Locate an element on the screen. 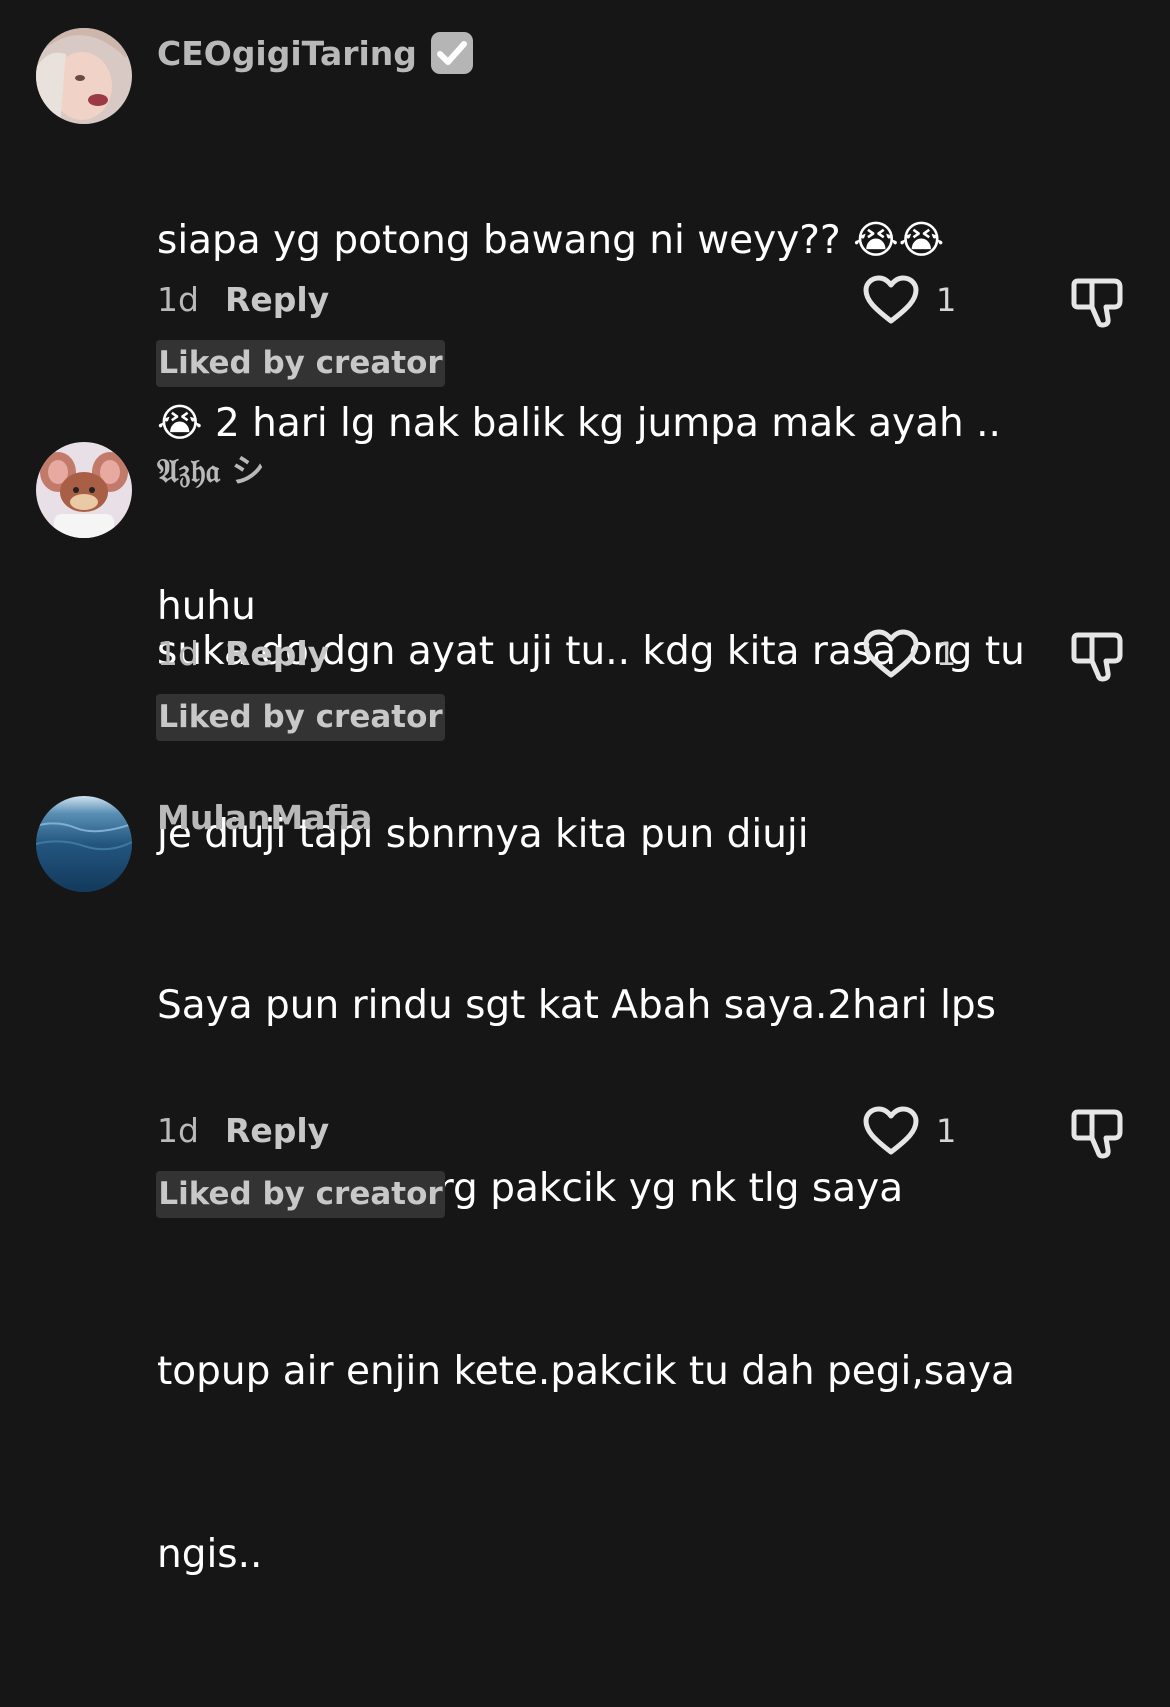  username-text: MulanMafia is located at coordinates (265, 817).